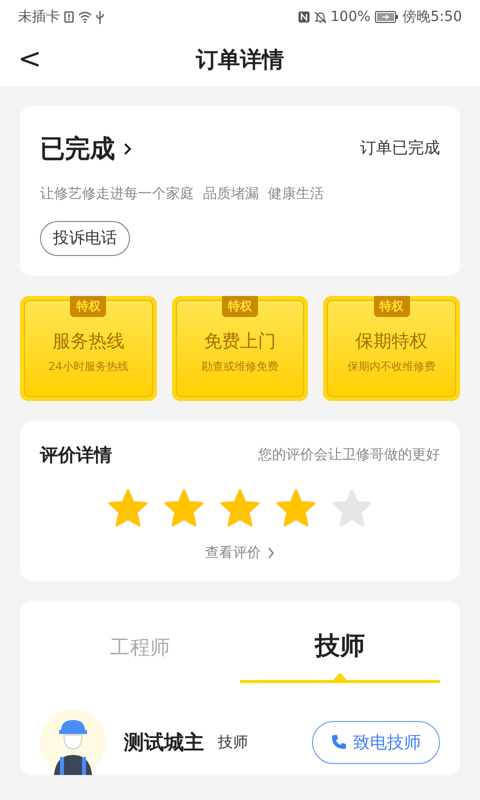 This screenshot has height=800, width=480. What do you see at coordinates (88, 366) in the screenshot?
I see `perk-subtitle: 24小时服务热线` at bounding box center [88, 366].